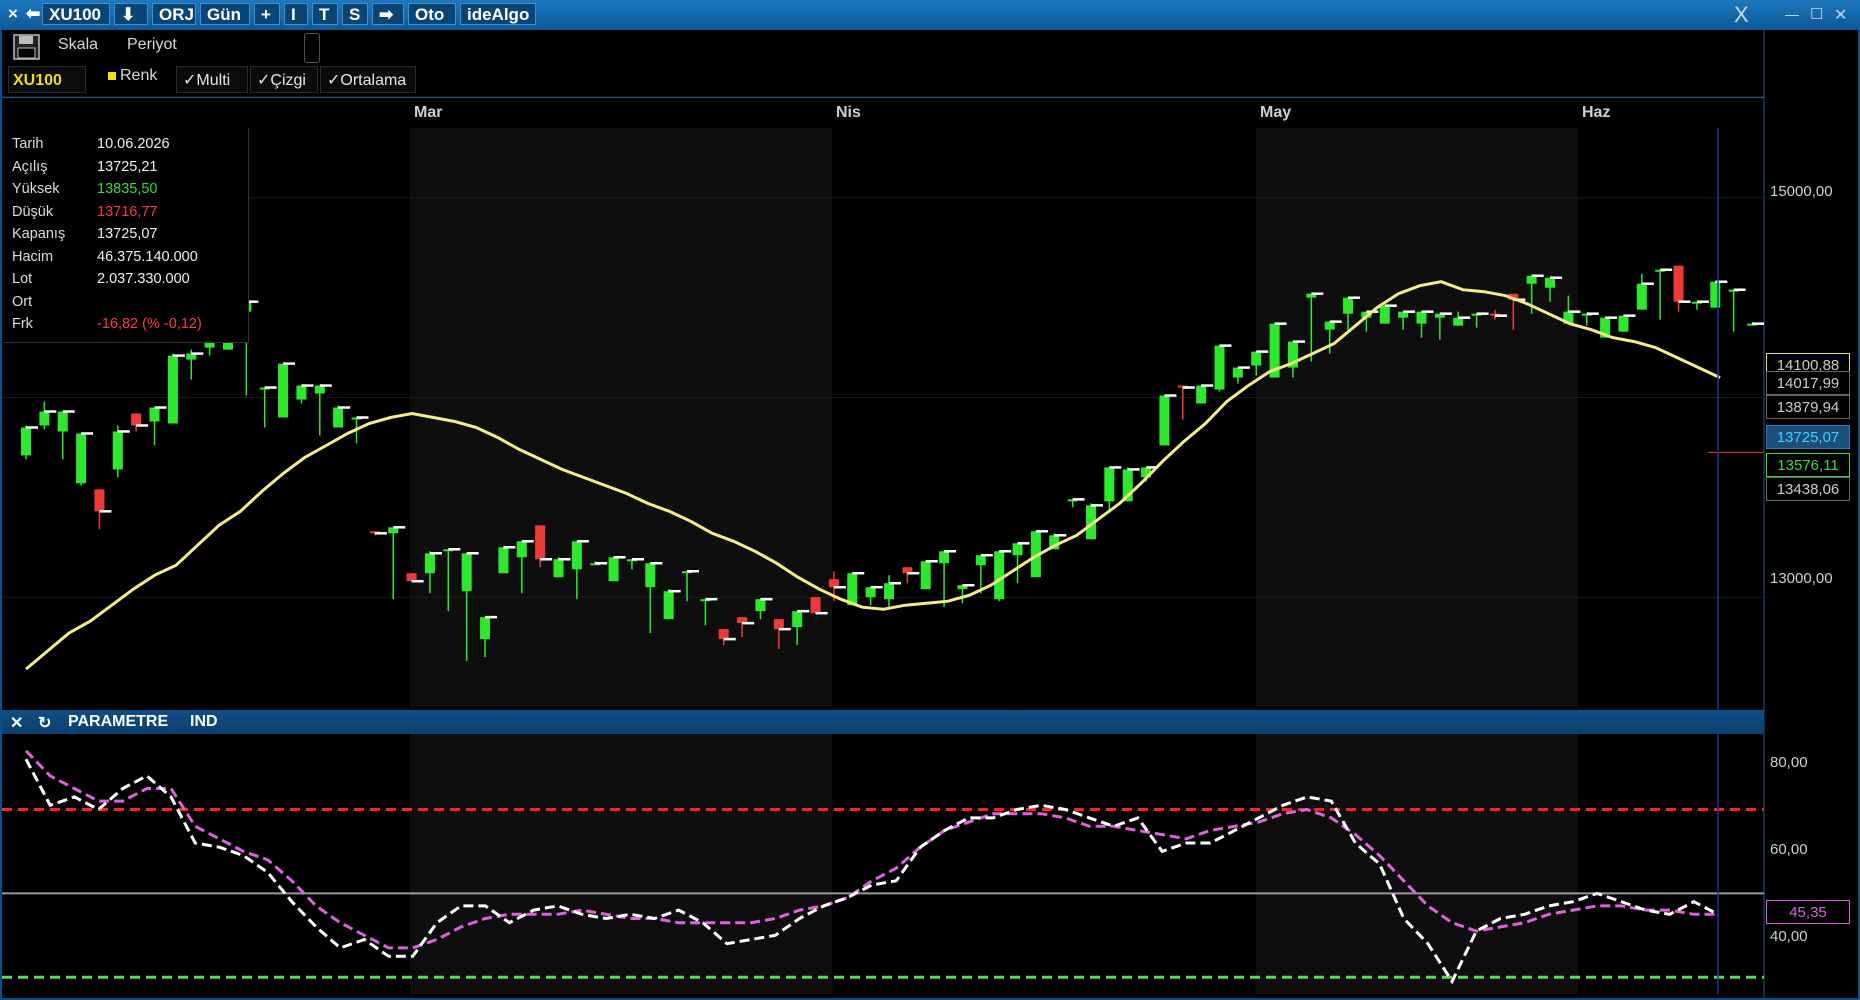 This screenshot has width=1860, height=1000. Describe the element at coordinates (1801, 578) in the screenshot. I see `price-tick-label: 13000,00` at that location.